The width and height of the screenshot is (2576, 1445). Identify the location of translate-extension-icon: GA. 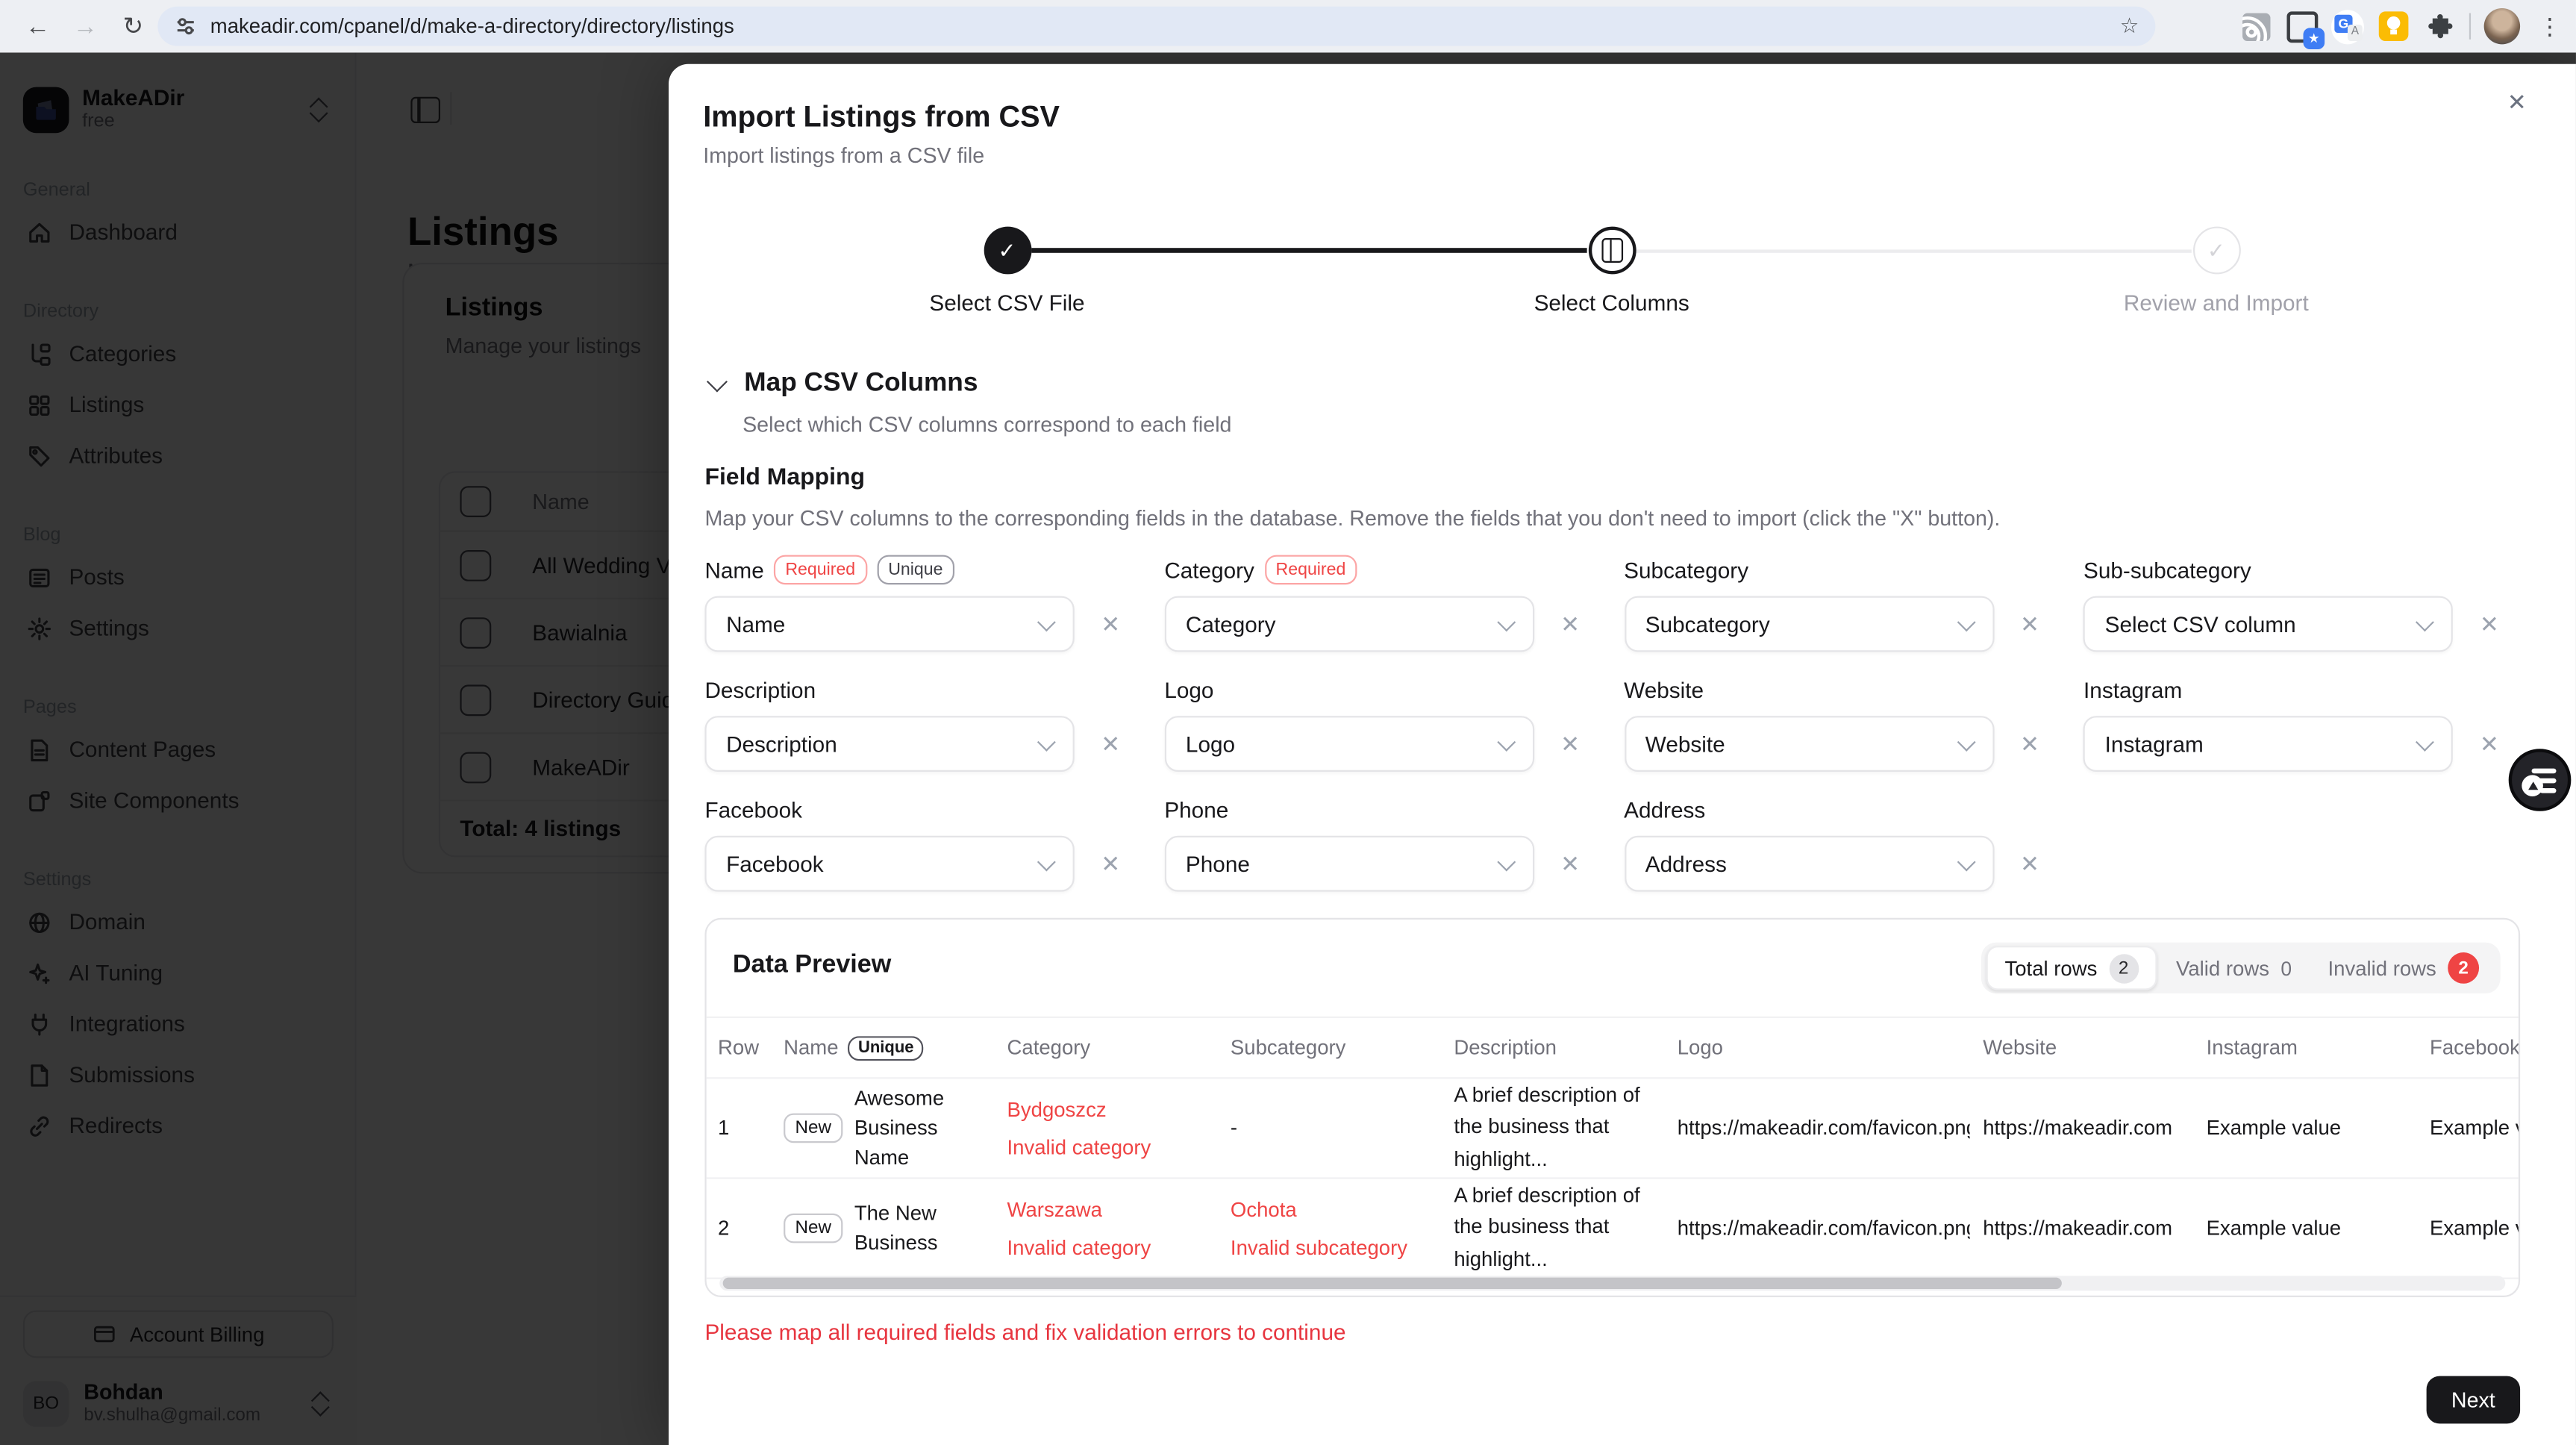
(2347, 26).